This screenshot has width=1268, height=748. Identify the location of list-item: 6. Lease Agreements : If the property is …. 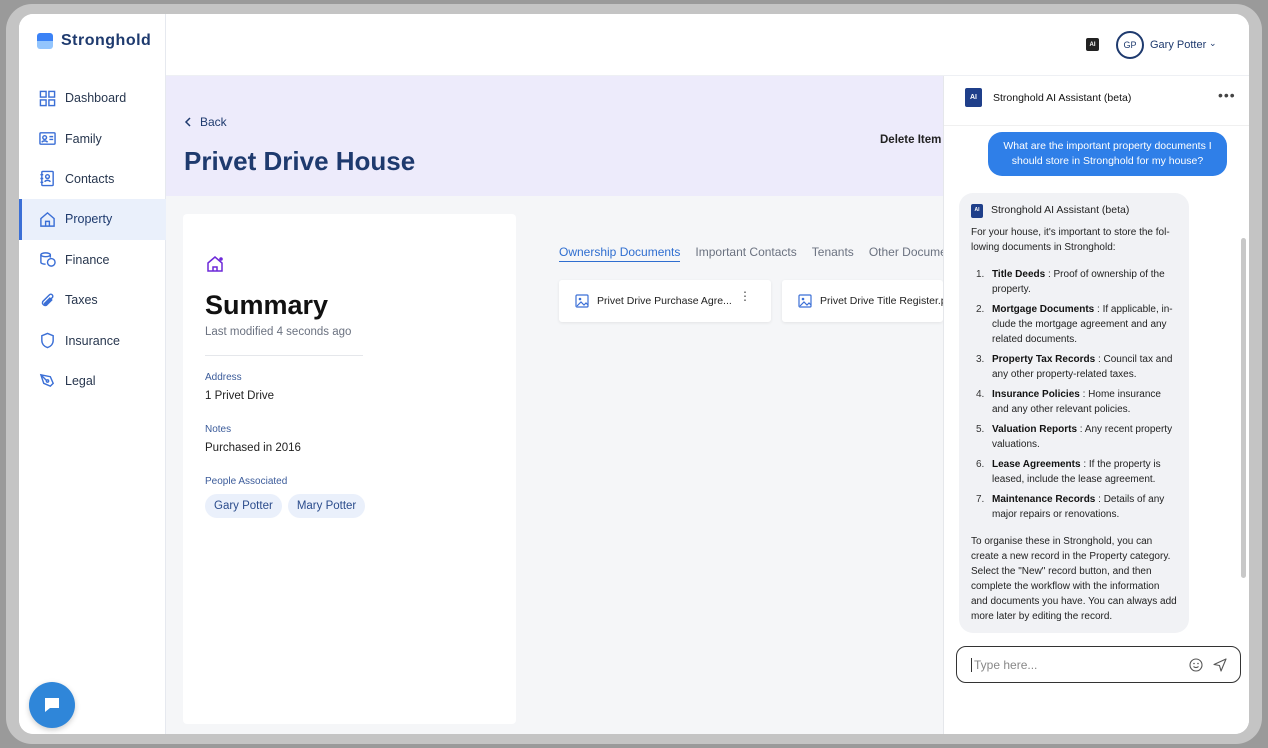
(1068, 472).